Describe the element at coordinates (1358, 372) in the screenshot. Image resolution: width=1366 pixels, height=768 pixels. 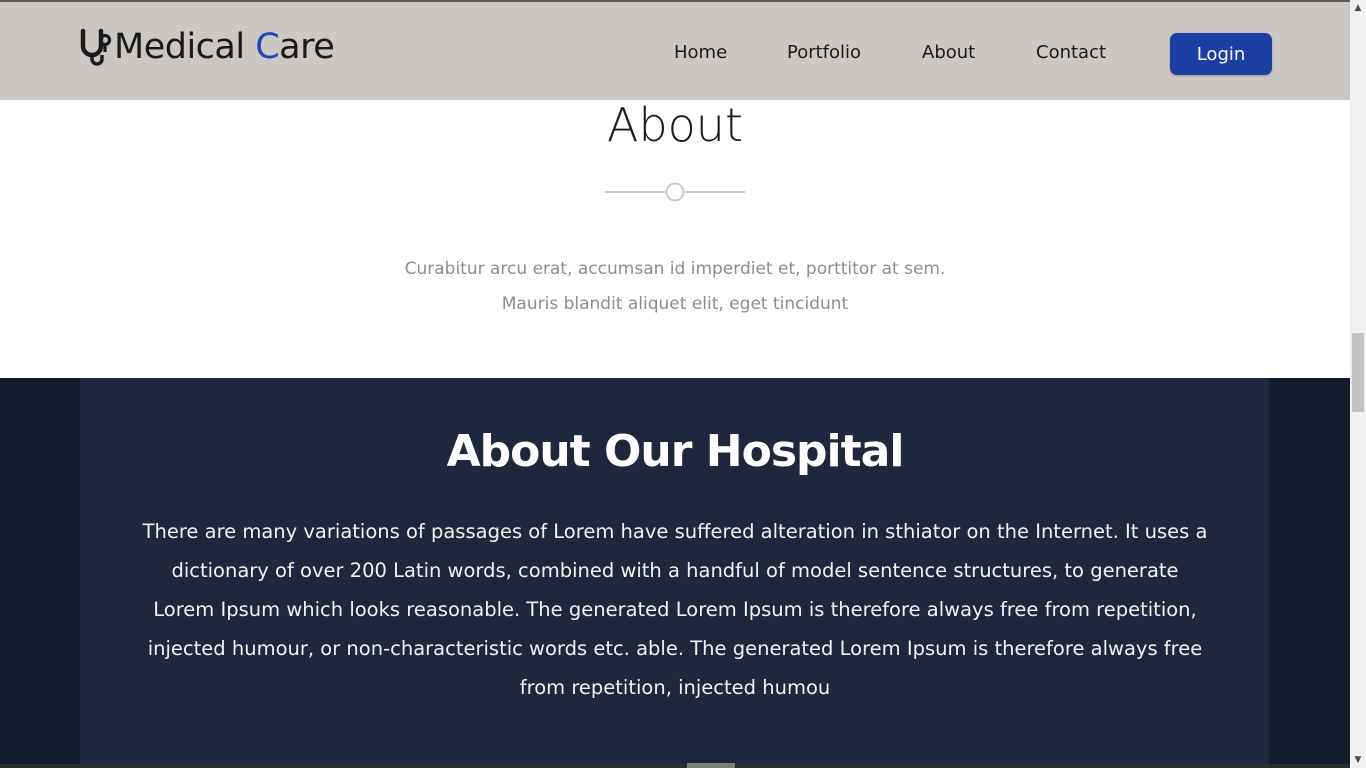
I see `scrollbar-thumb` at that location.